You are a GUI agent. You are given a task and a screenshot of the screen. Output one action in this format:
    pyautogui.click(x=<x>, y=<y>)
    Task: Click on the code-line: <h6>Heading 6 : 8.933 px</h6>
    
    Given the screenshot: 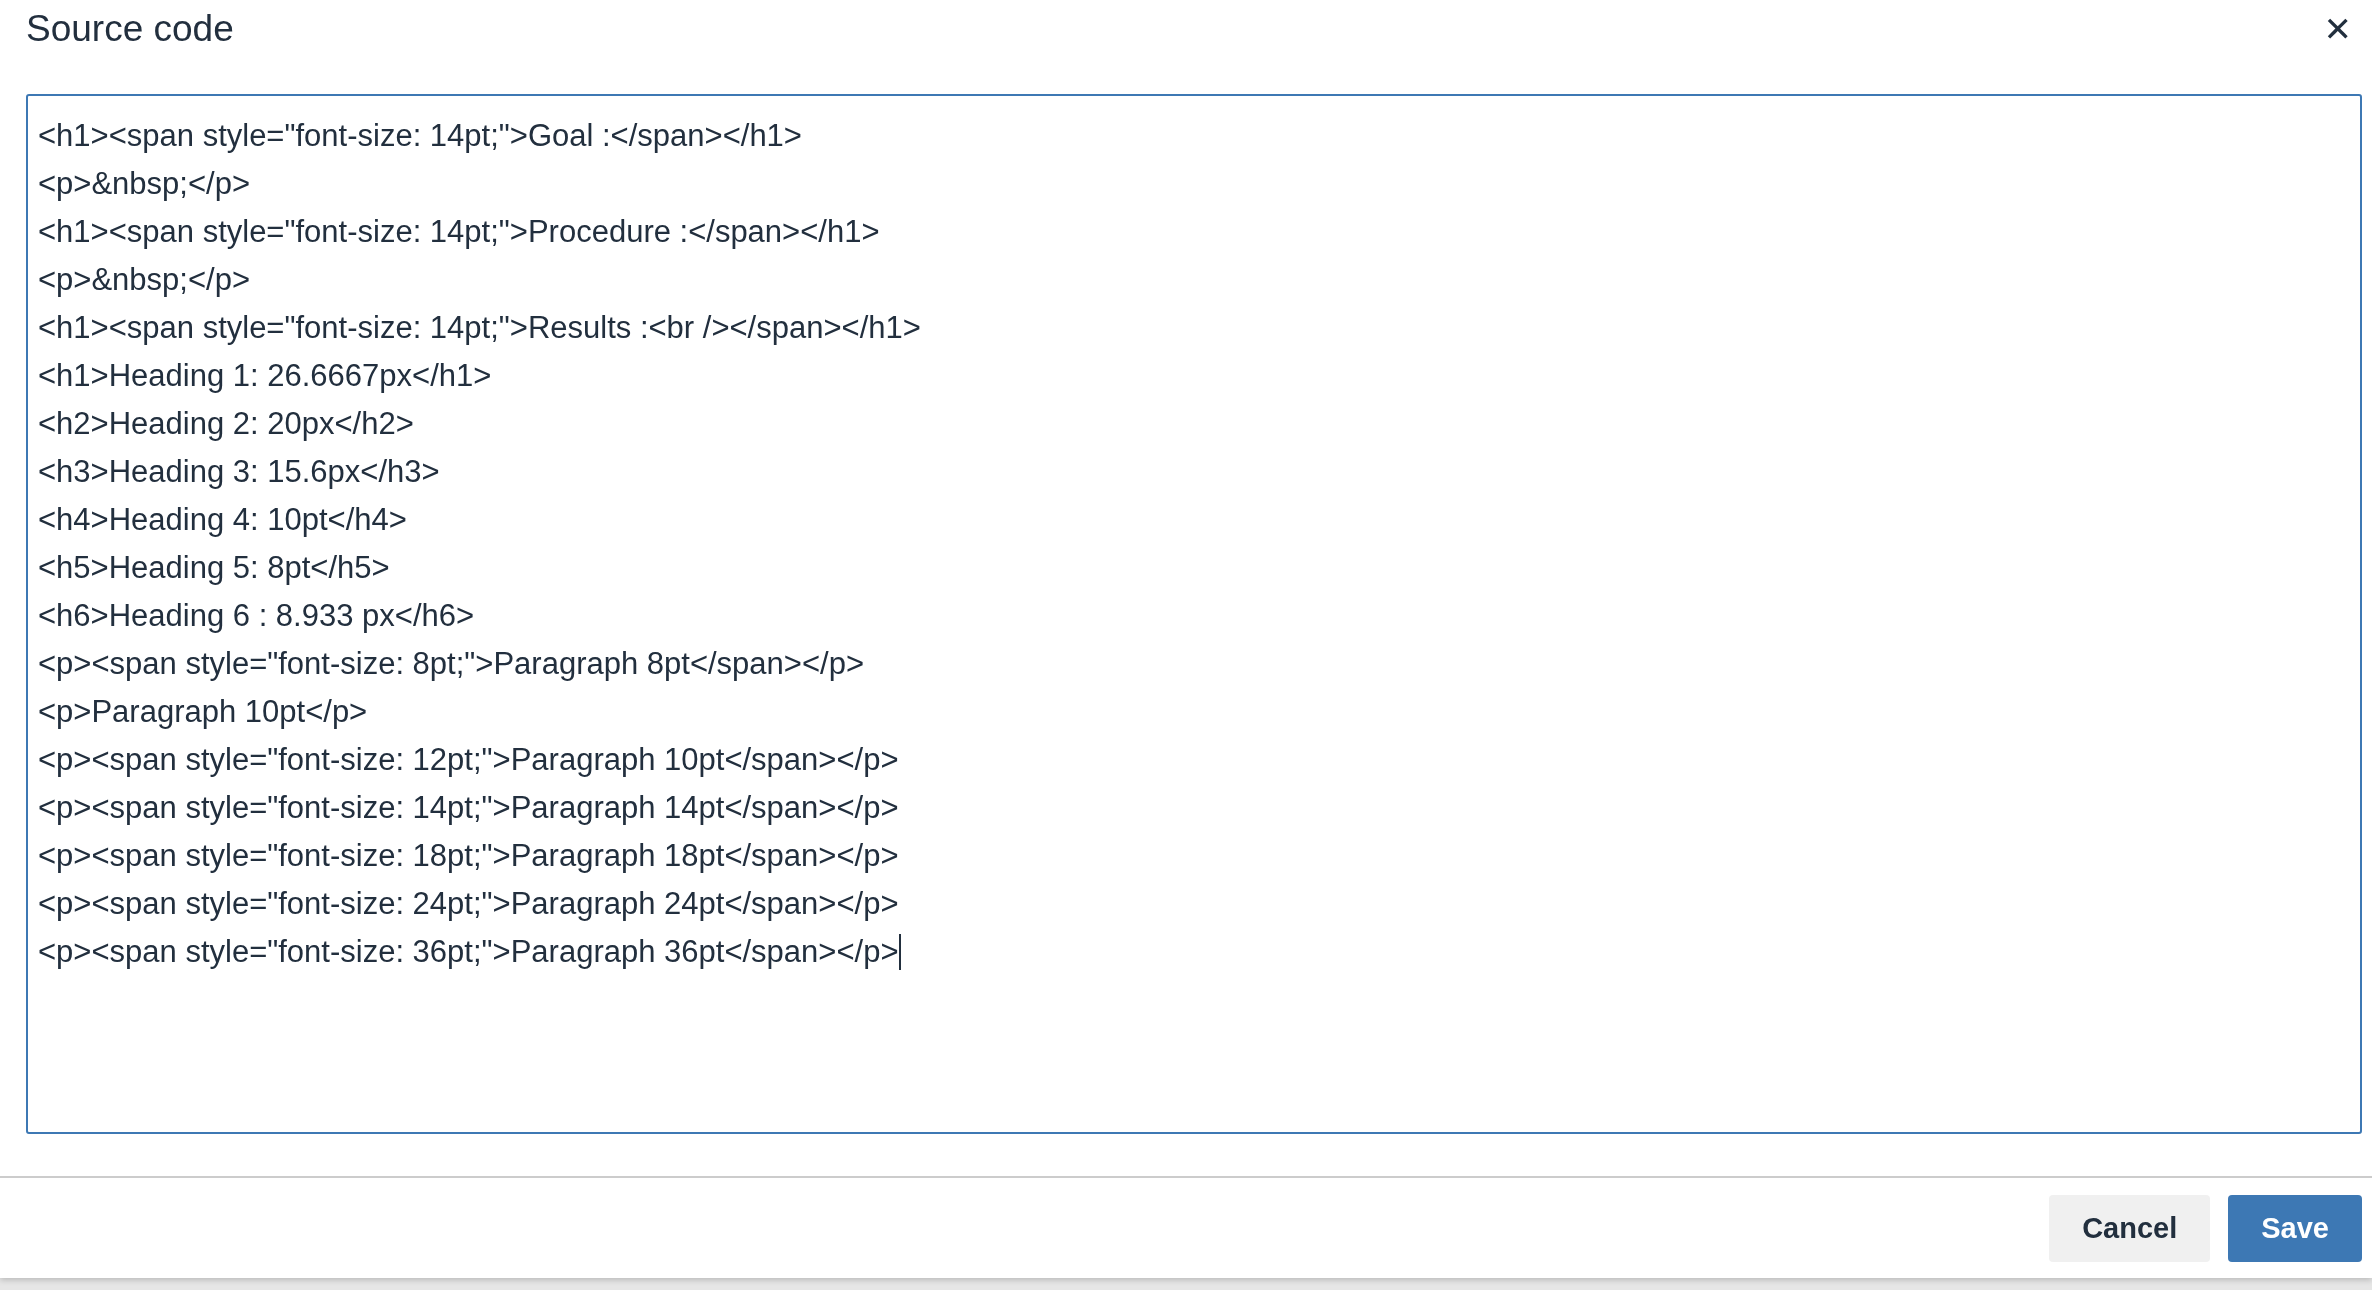 What is the action you would take?
    pyautogui.click(x=256, y=616)
    